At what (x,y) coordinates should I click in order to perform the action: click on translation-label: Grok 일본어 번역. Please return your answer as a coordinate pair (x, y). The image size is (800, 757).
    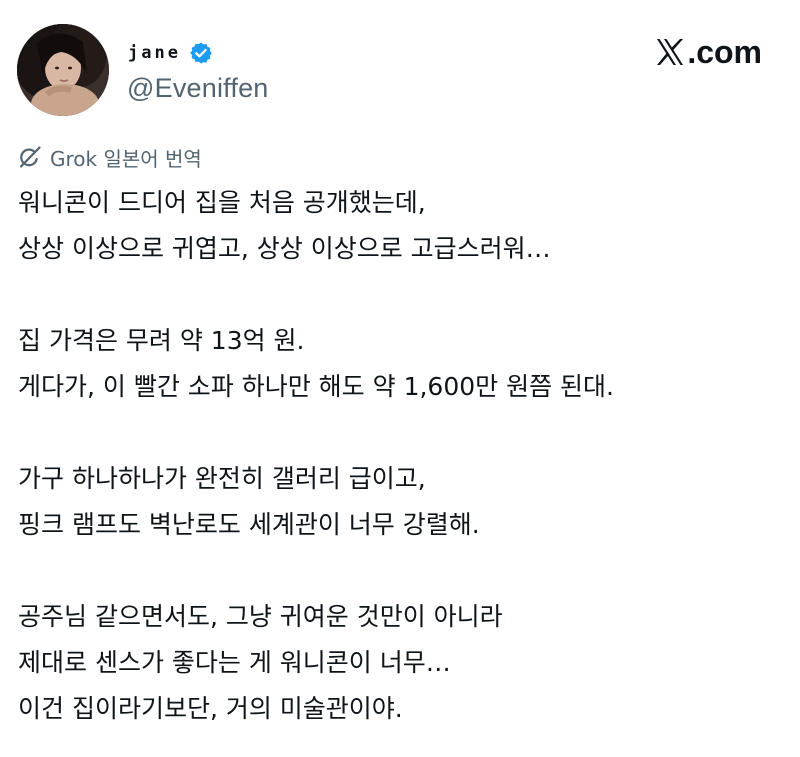
    Looking at the image, I should click on (126, 158).